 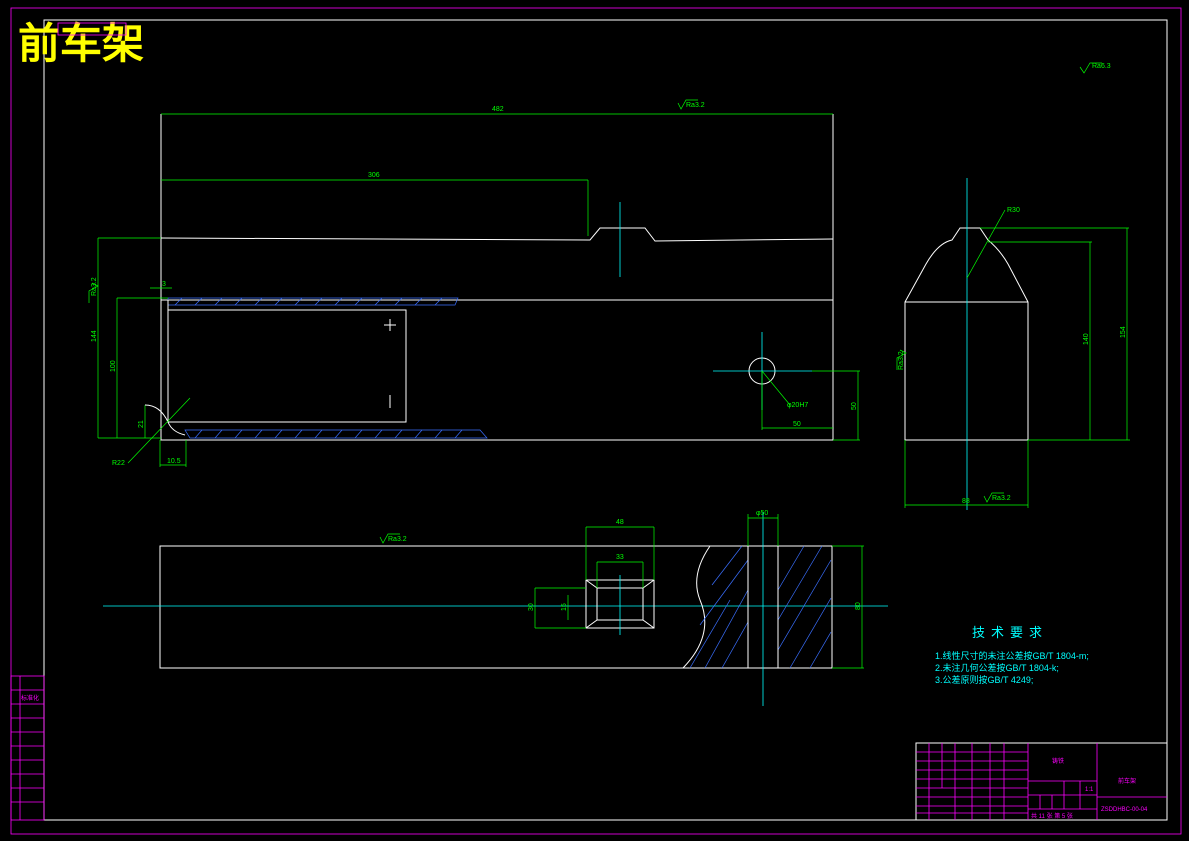 What do you see at coordinates (997, 667) in the screenshot?
I see `requirement-item-2: 2.未注几何公差按GB/T 1804-k;` at bounding box center [997, 667].